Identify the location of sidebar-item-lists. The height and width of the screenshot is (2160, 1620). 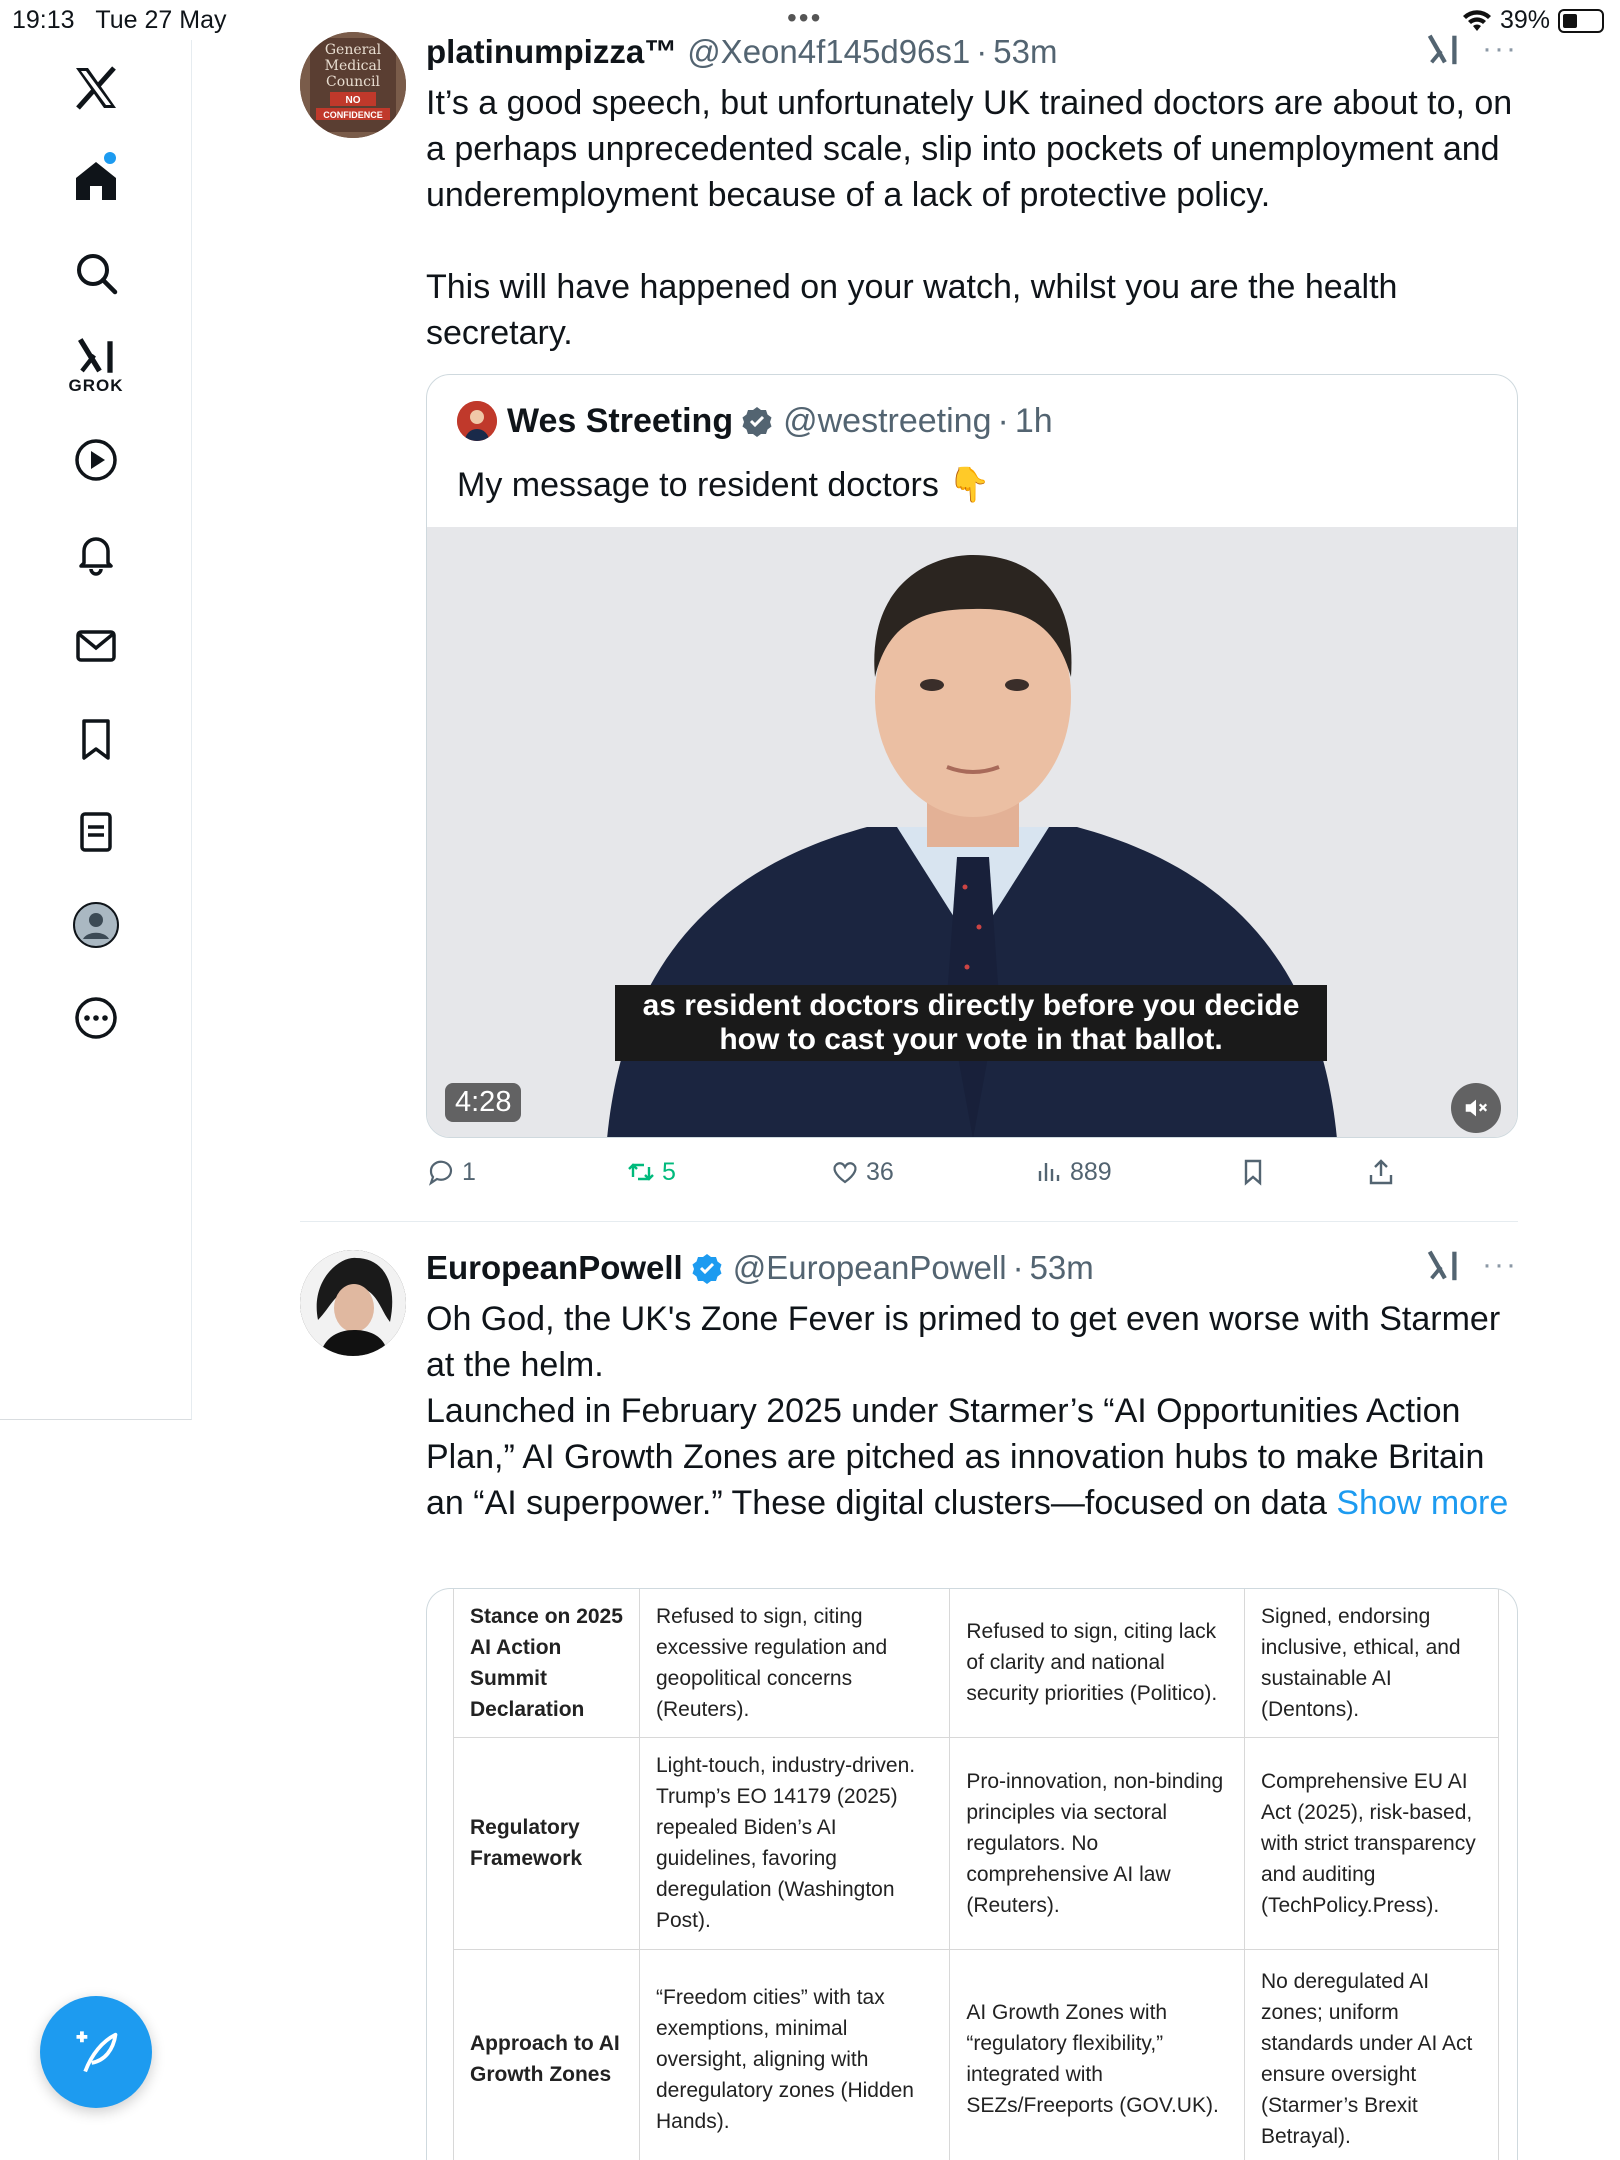
(96, 832).